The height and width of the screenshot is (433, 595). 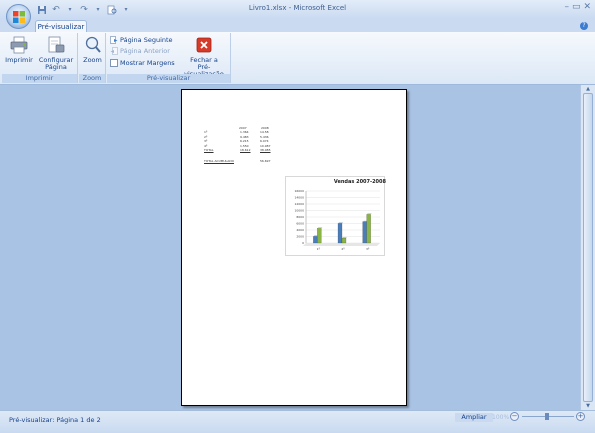 I want to click on pagina-seguinte-label: Página Seguinte, so click(x=146, y=40).